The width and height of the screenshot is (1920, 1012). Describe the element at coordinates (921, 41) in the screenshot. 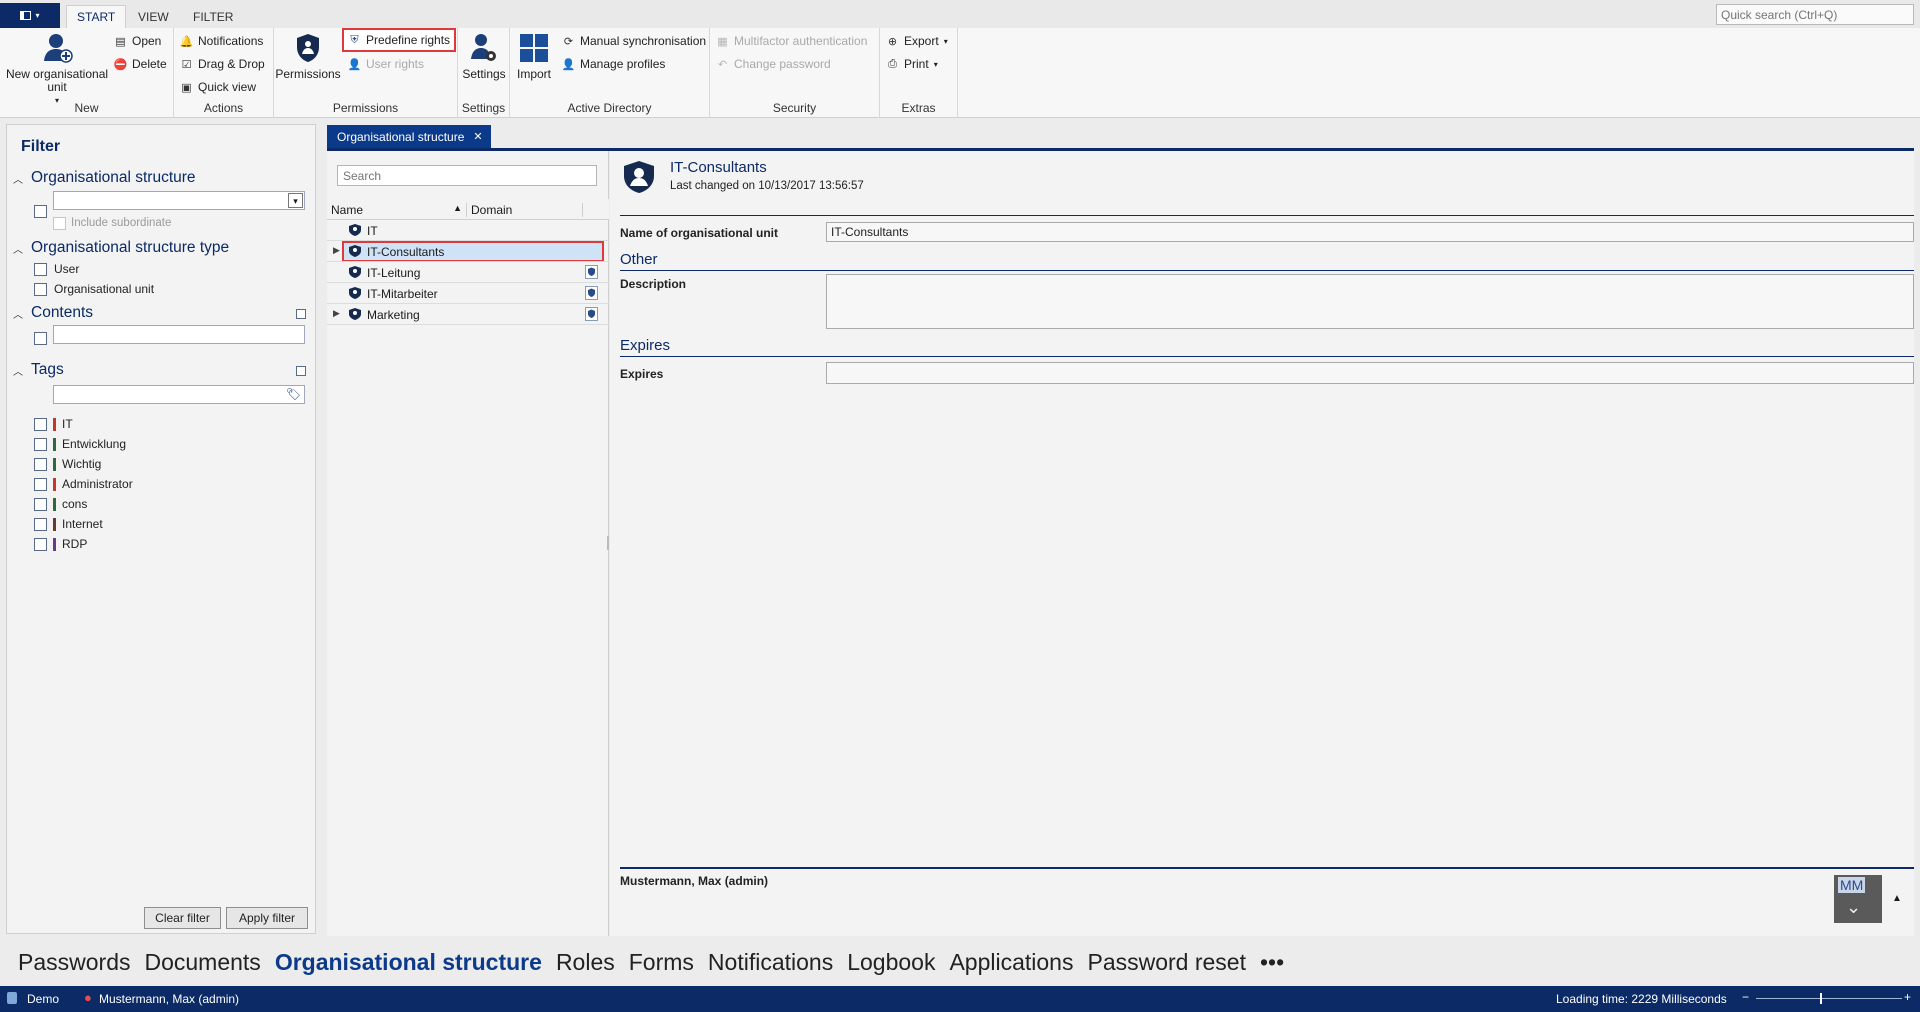

I see `export-label: Export` at that location.